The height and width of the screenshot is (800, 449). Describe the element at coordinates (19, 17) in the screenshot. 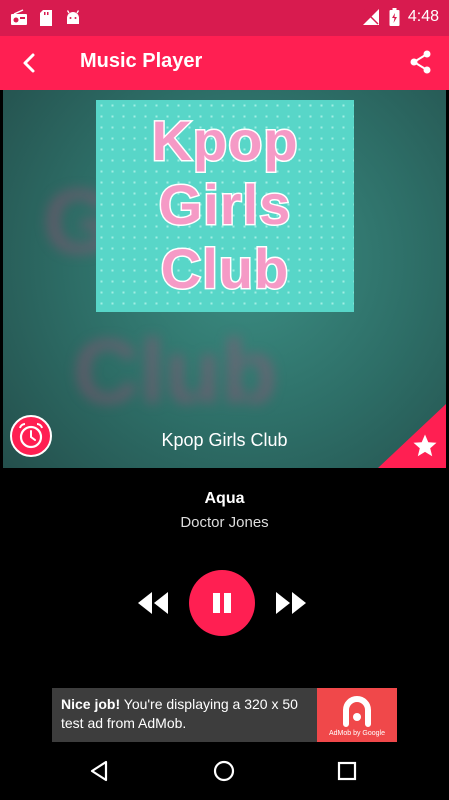

I see `radio-icon` at that location.